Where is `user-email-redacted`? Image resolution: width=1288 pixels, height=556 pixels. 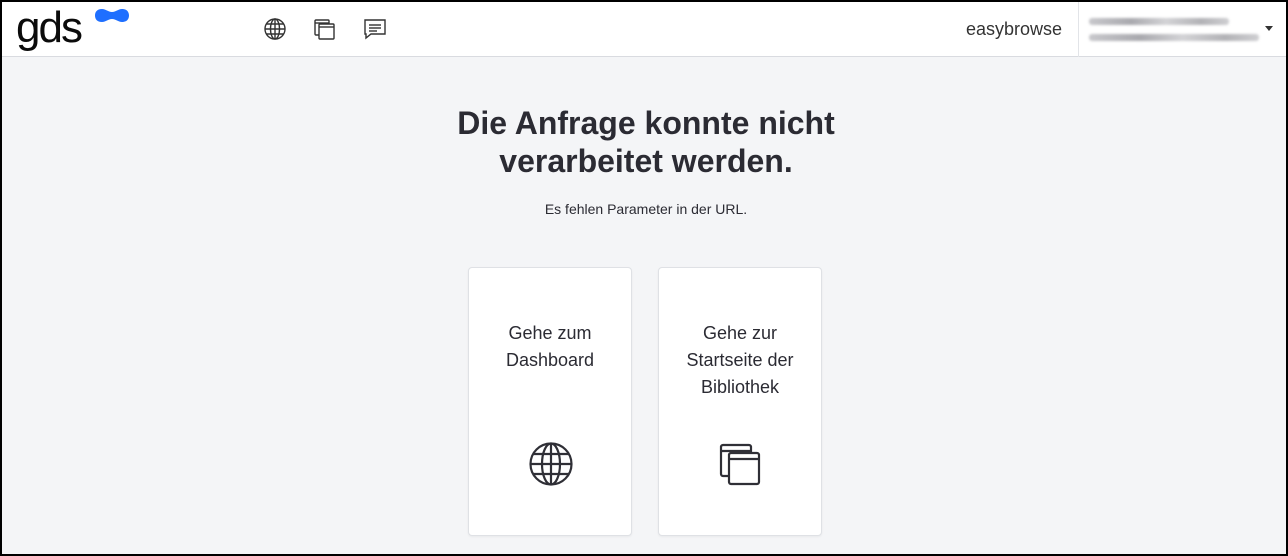
user-email-redacted is located at coordinates (1174, 37).